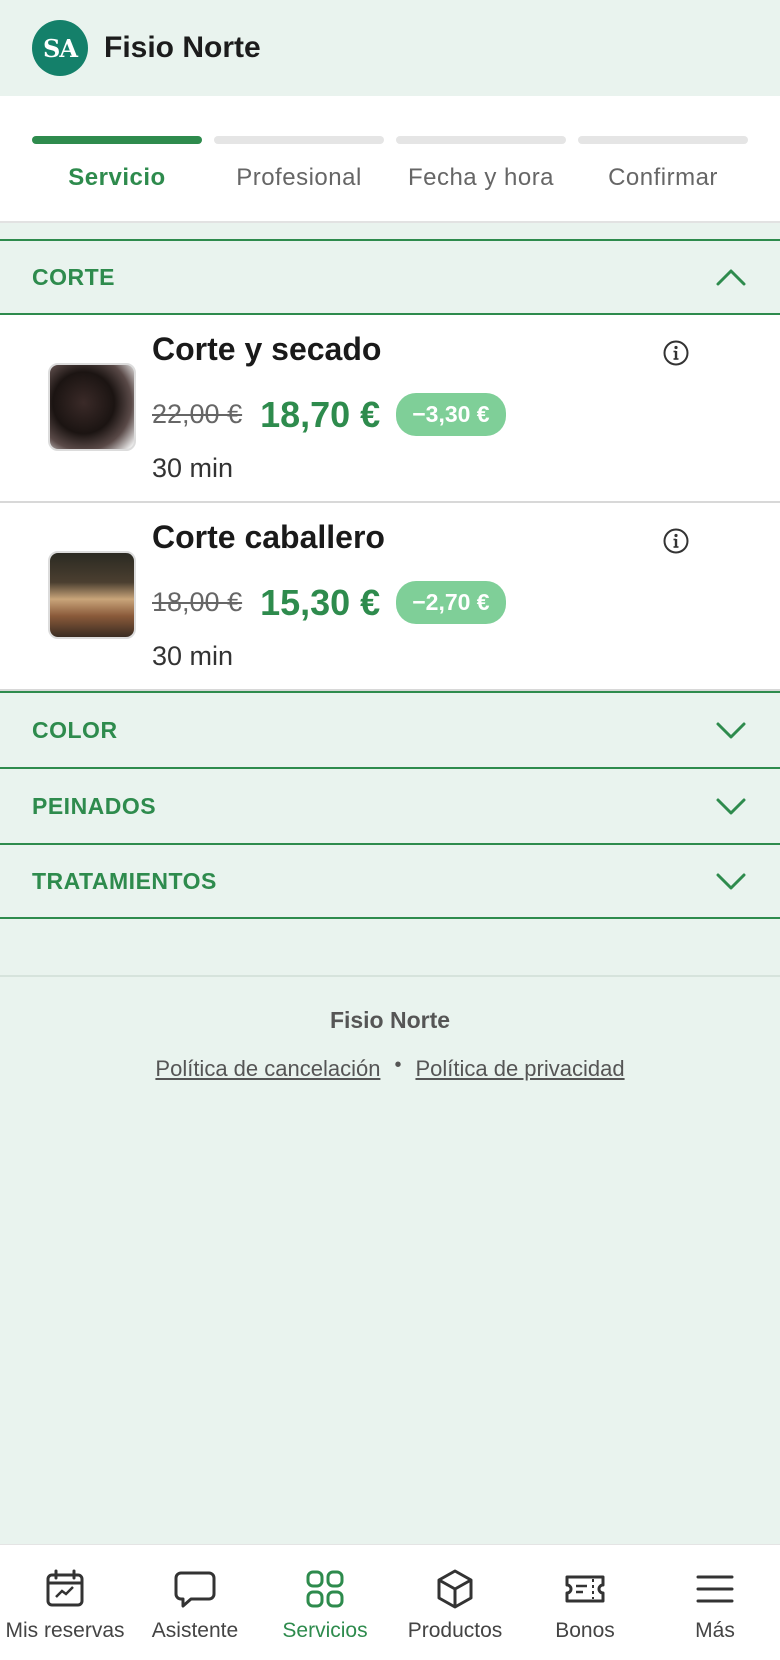 This screenshot has height=1660, width=780. I want to click on discounted-price: 15,30 €, so click(320, 602).